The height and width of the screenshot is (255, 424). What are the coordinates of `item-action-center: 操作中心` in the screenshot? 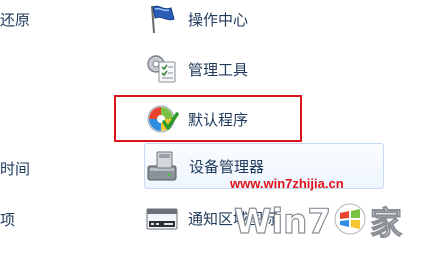 It's located at (264, 19).